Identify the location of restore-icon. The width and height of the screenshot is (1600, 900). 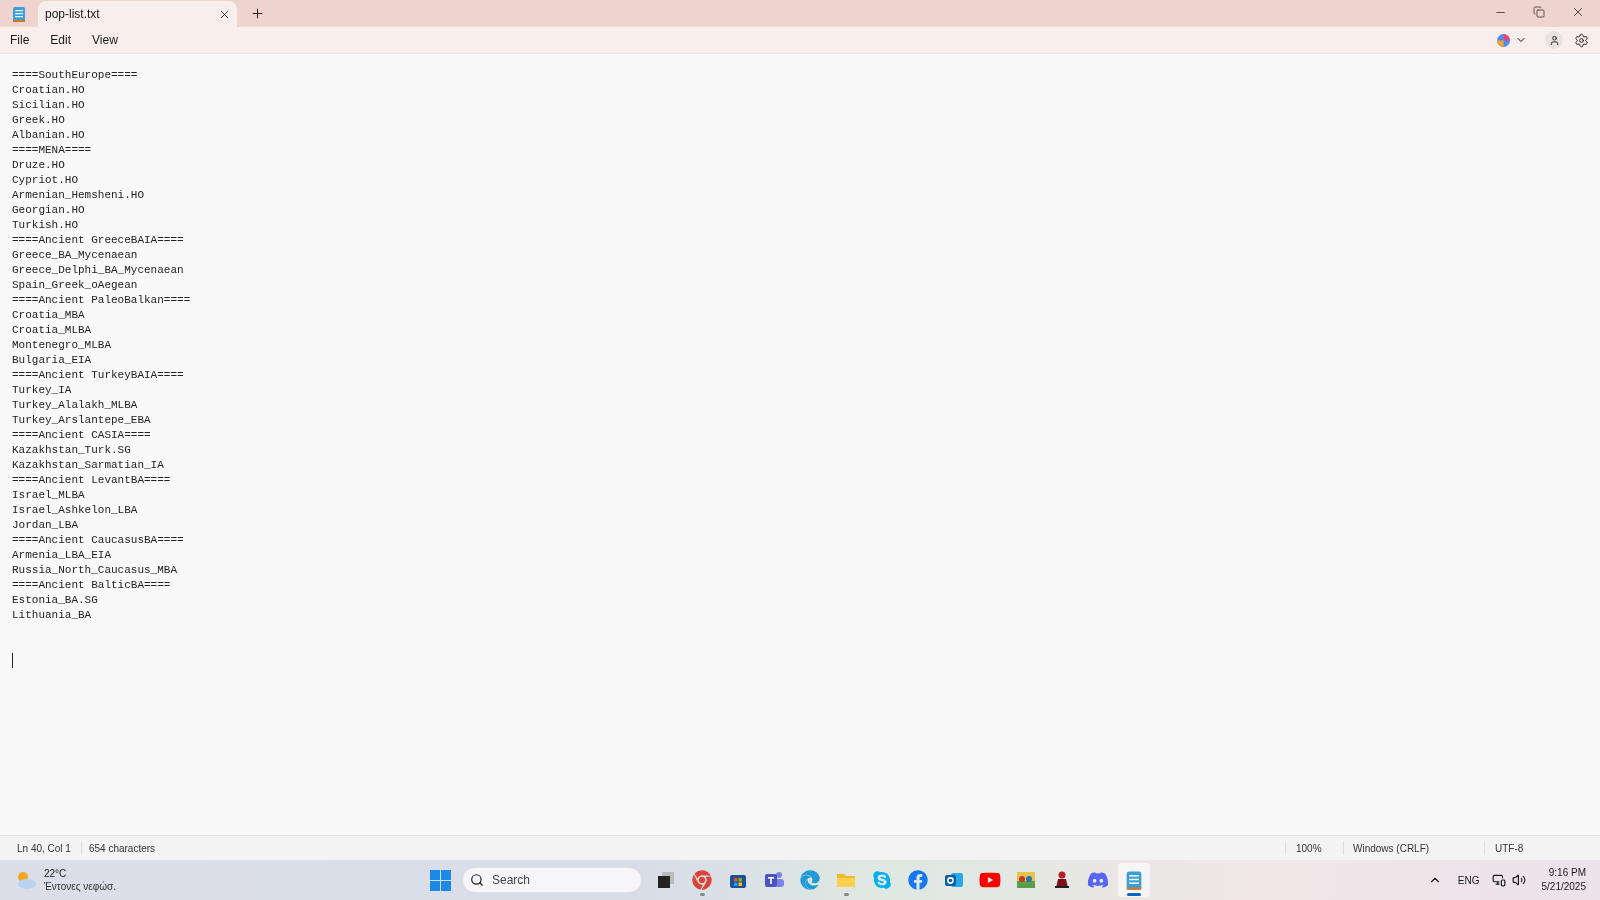
(1539, 12).